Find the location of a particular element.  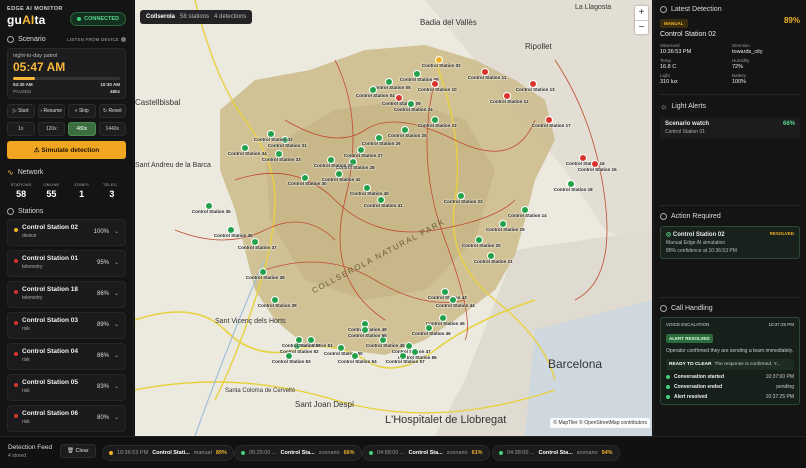

station-item: Control Station 04 risk 86% ⌄ is located at coordinates (66, 356).